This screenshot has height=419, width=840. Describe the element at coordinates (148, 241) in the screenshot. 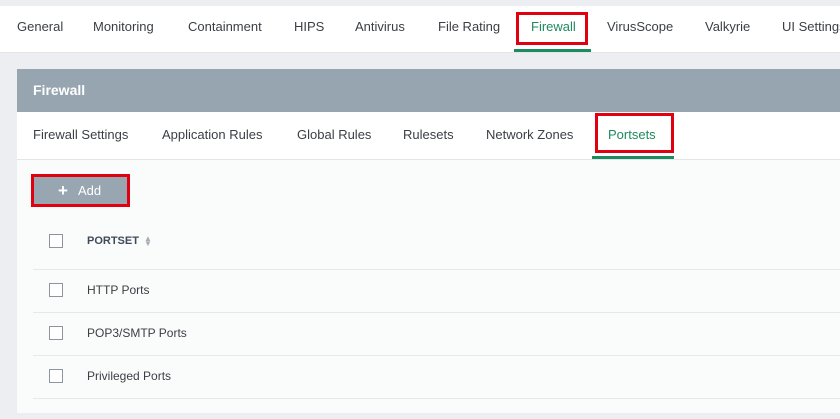

I see `sort-icon: ▲ ▼` at that location.